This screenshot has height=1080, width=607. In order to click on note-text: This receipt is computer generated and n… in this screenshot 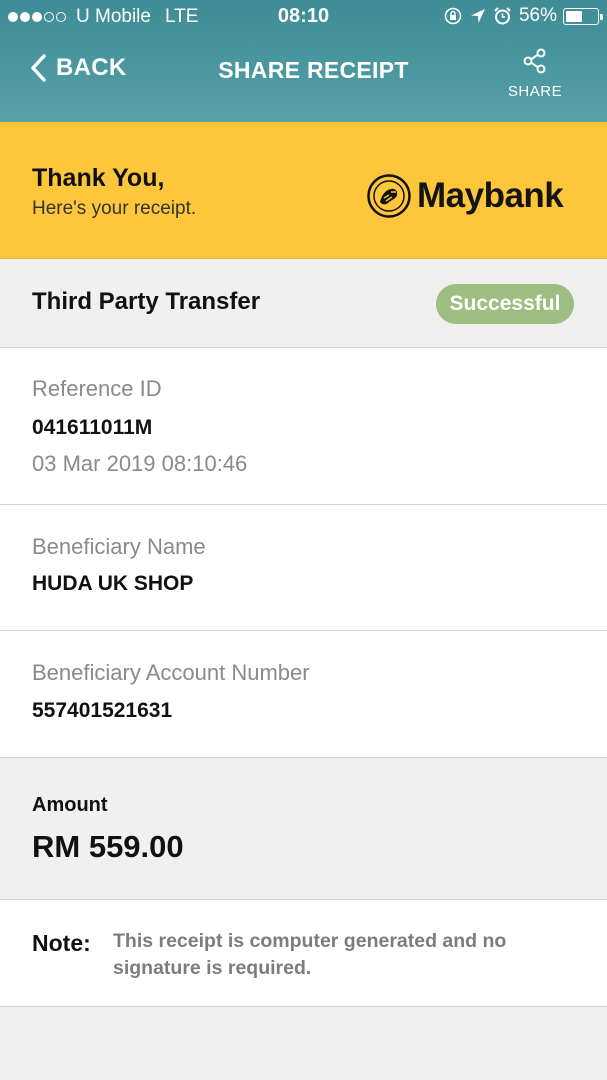, I will do `click(310, 954)`.